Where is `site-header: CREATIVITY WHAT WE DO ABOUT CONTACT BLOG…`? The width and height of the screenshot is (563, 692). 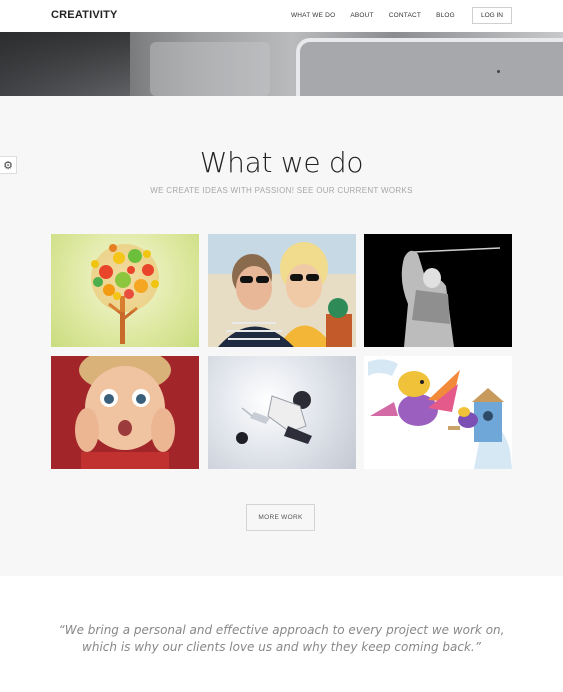 site-header: CREATIVITY WHAT WE DO ABOUT CONTACT BLOG… is located at coordinates (281, 16).